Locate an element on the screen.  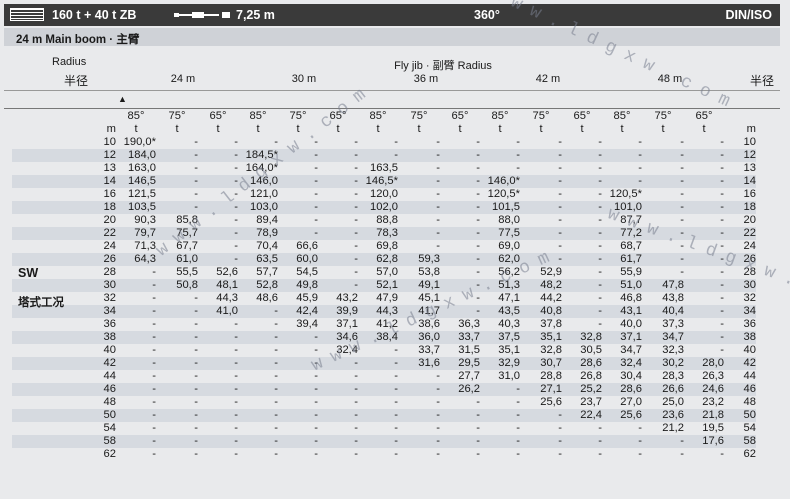
load-cell: 41,0 is located at coordinates (227, 311).